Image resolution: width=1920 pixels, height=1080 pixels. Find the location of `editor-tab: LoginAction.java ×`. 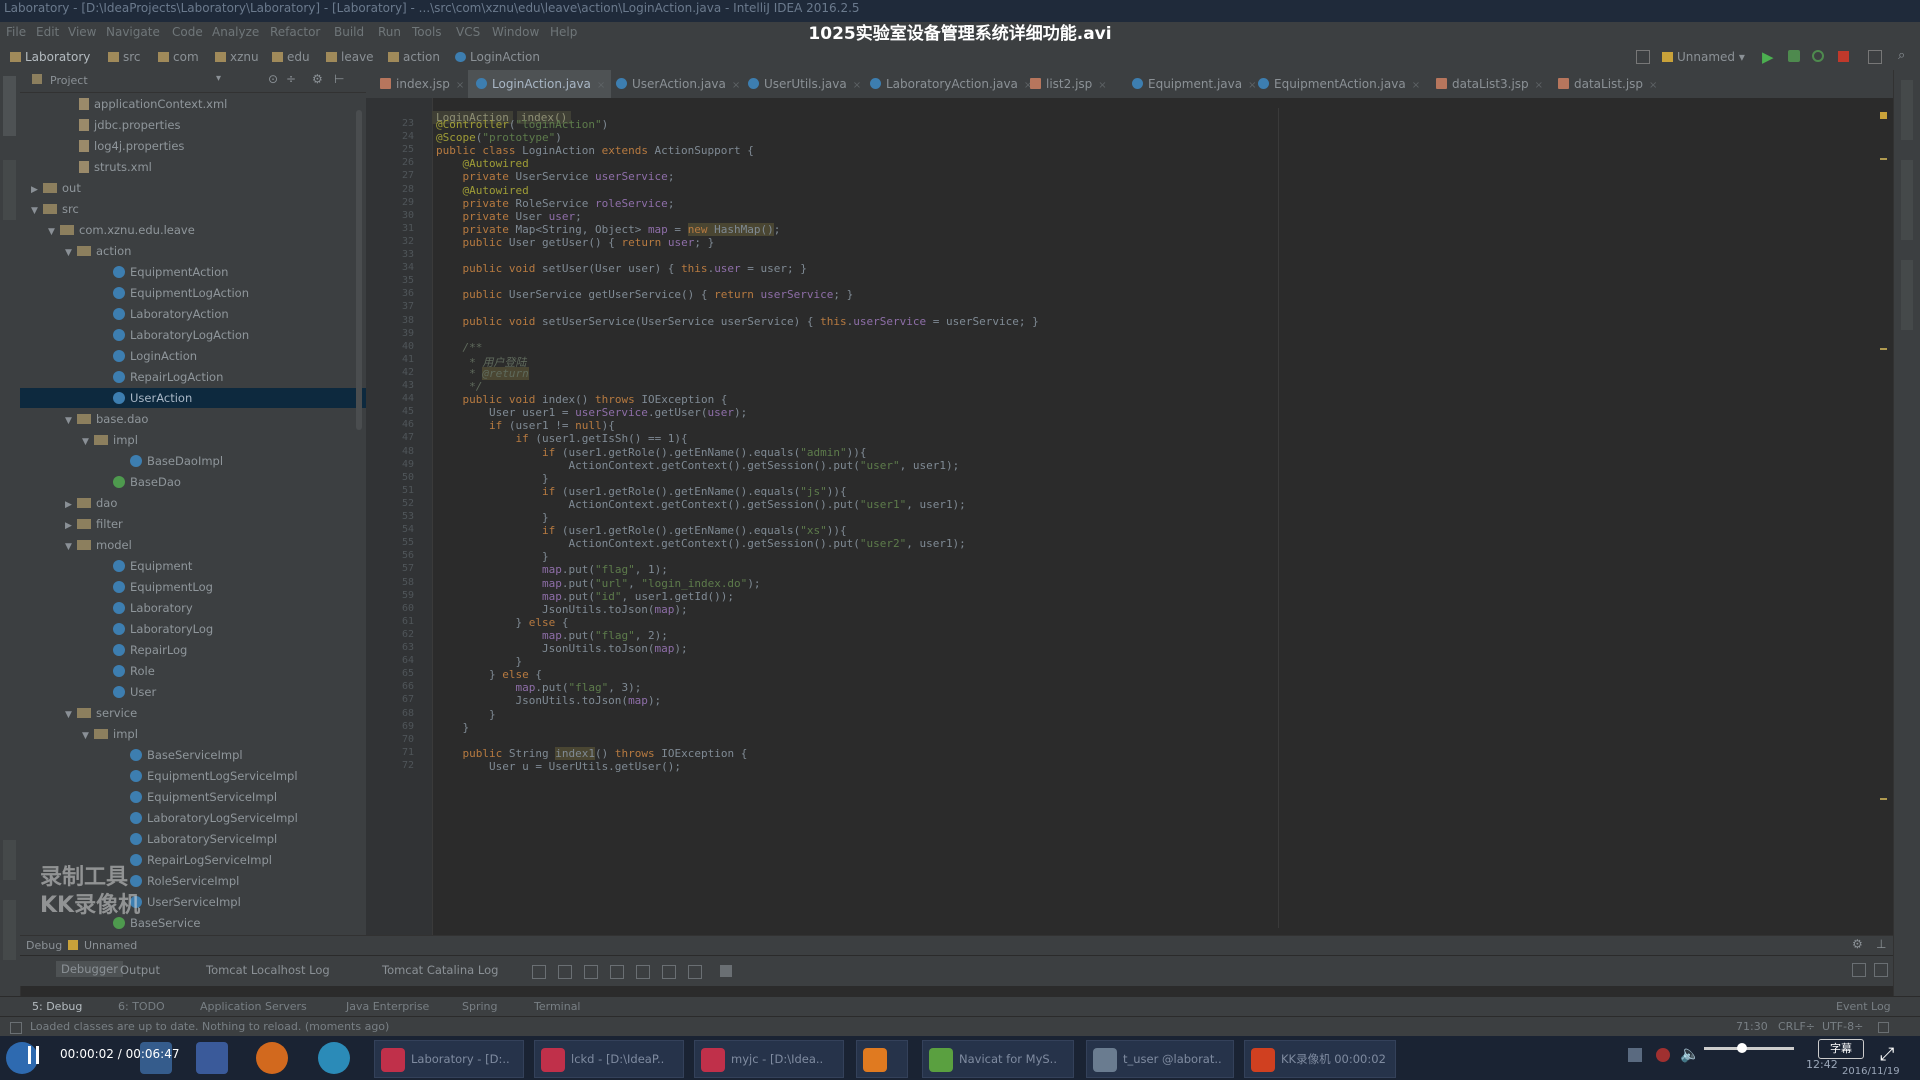

editor-tab: LoginAction.java × is located at coordinates (540, 84).